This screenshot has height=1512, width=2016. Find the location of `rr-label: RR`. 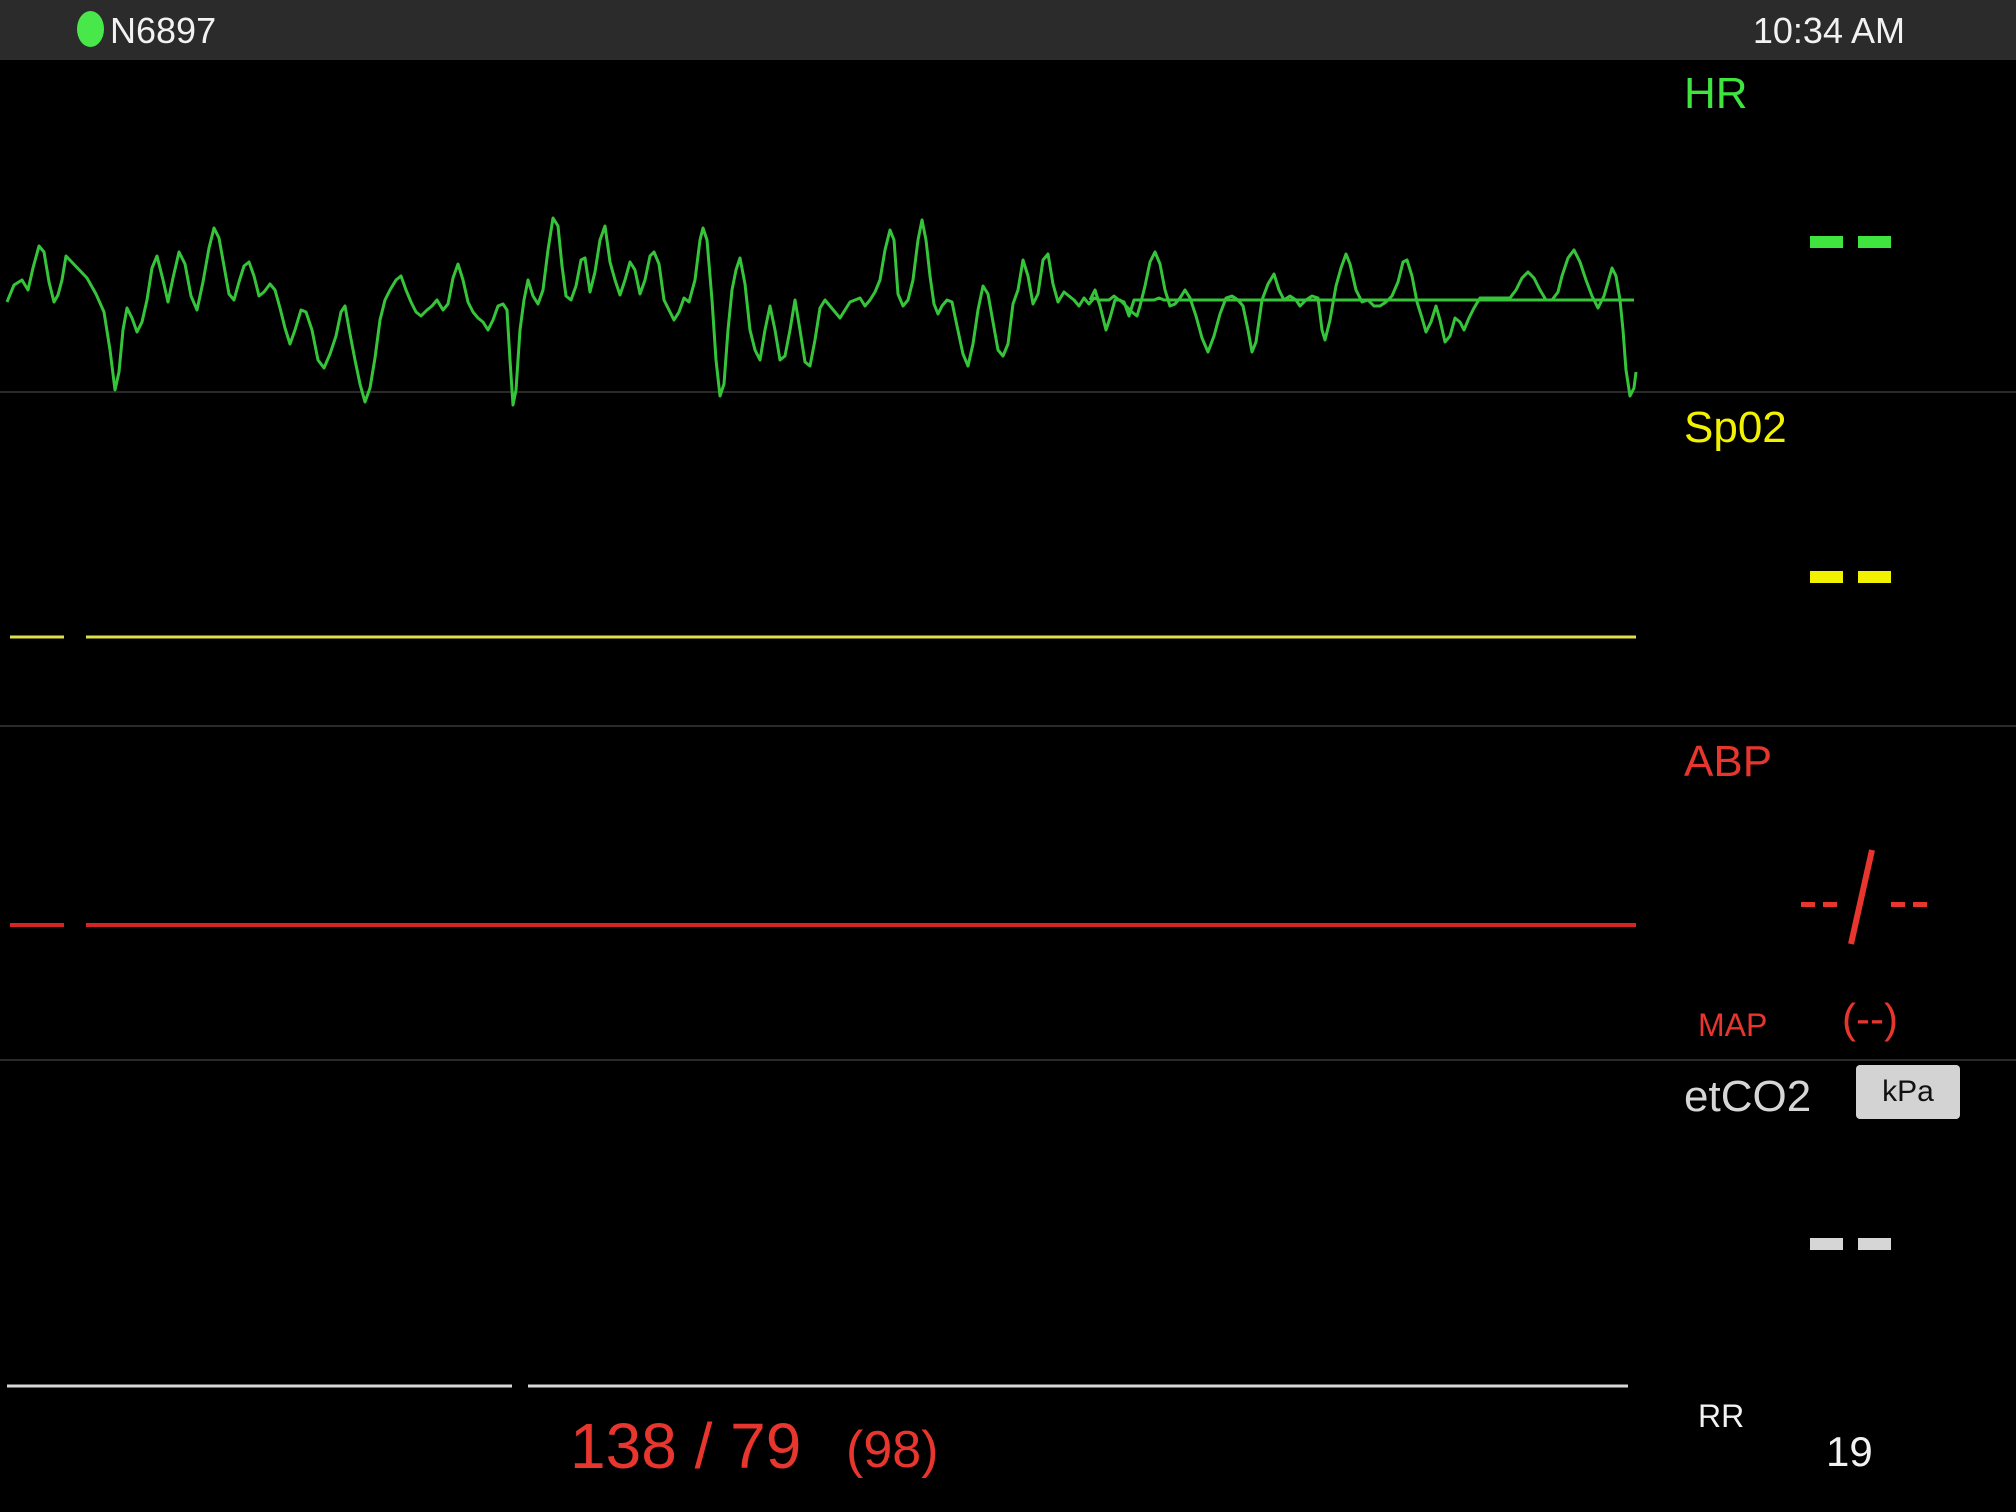

rr-label: RR is located at coordinates (1721, 1416).